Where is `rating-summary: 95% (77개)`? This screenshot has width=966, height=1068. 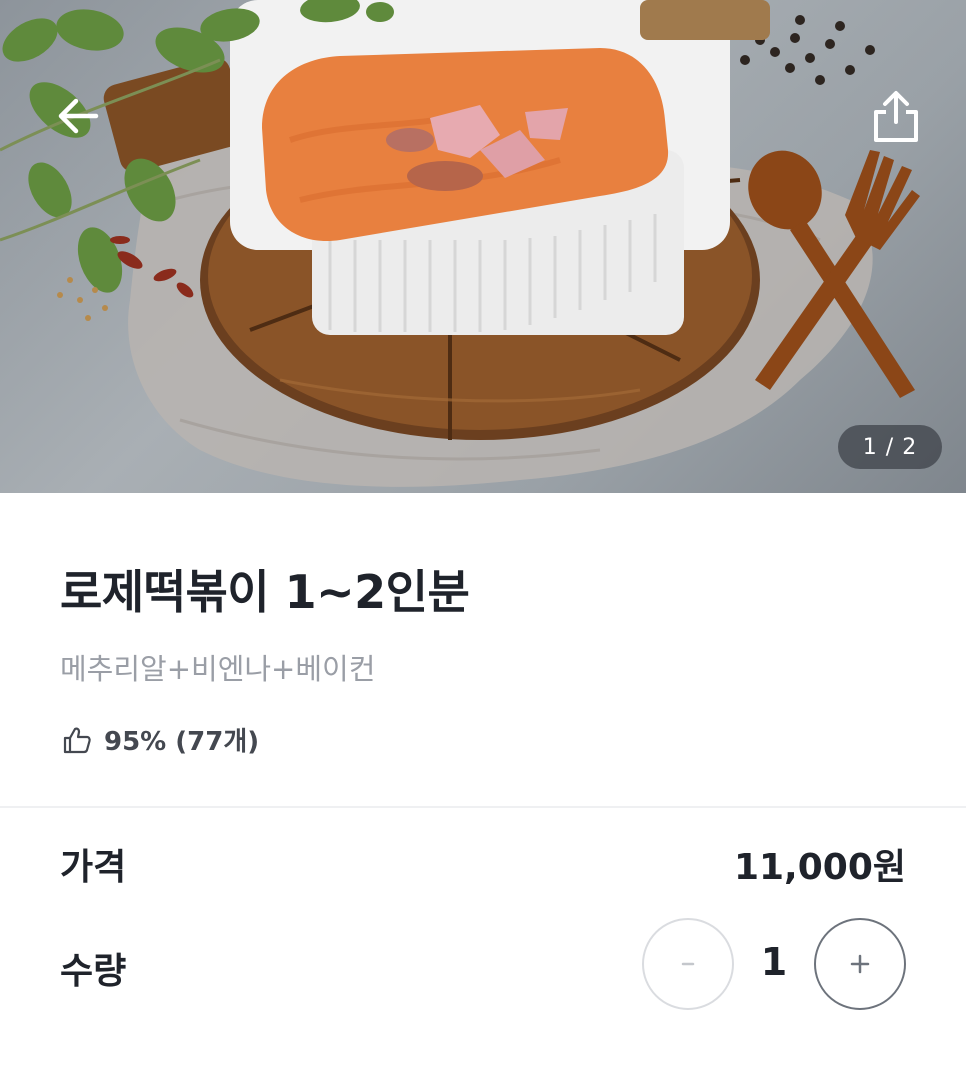
rating-summary: 95% (77개) is located at coordinates (160, 739).